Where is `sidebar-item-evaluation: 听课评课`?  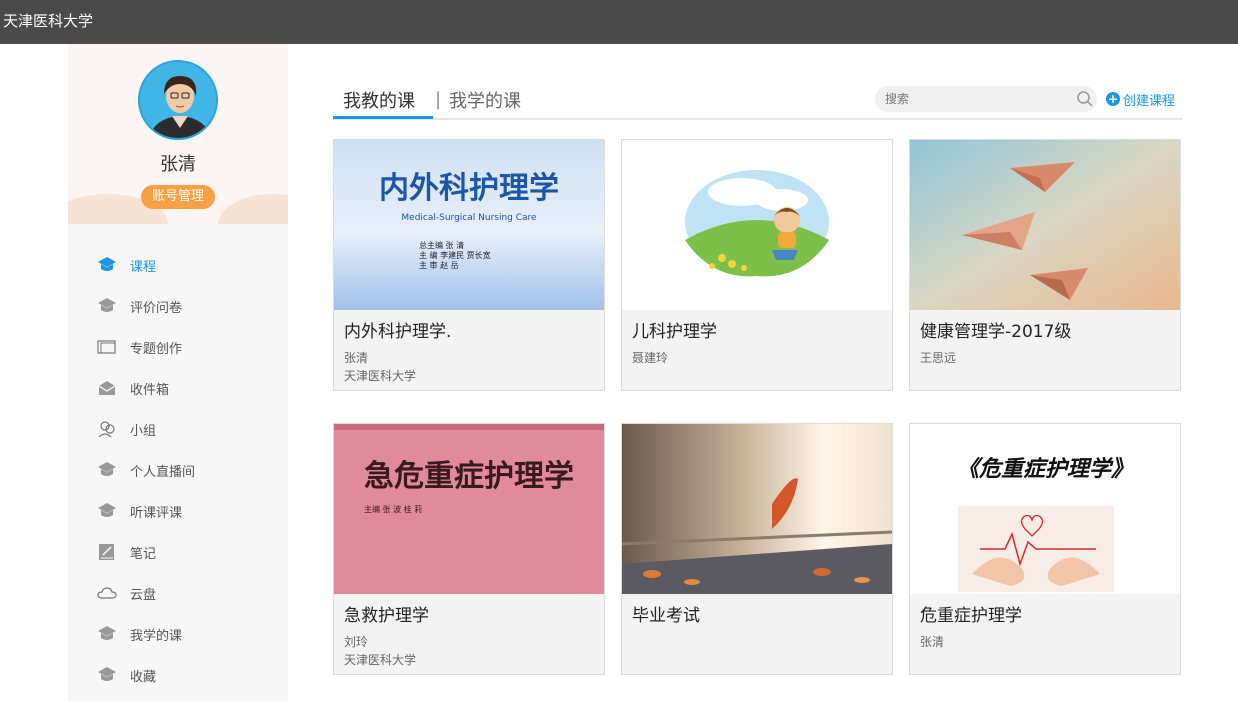
sidebar-item-evaluation: 听课评课 is located at coordinates (178, 510).